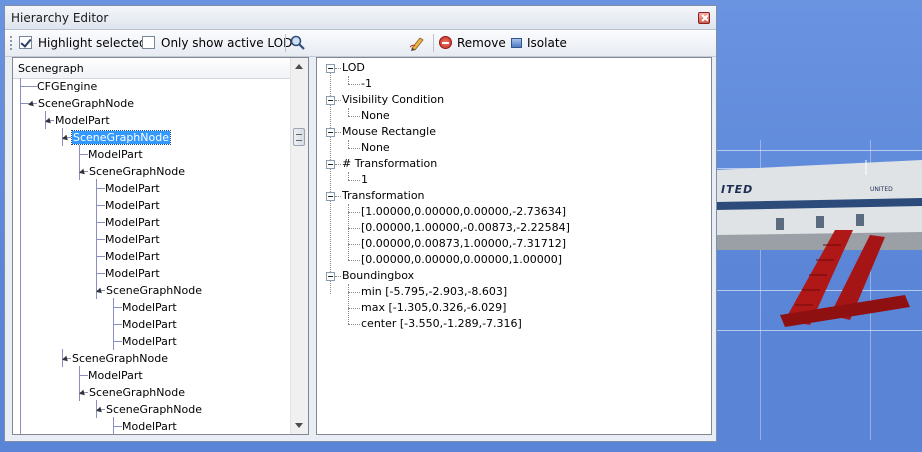  I want to click on property-group-label: Mouse Rectangle, so click(389, 132).